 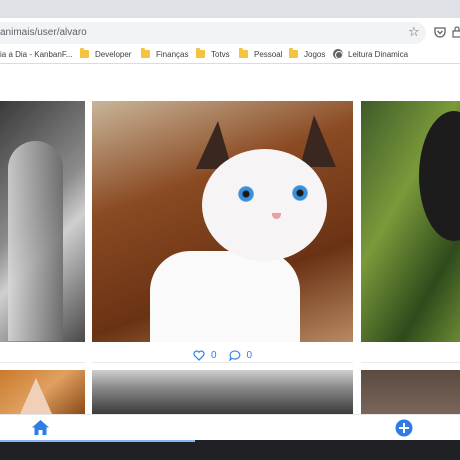 I want to click on comment-icon, so click(x=234, y=355).